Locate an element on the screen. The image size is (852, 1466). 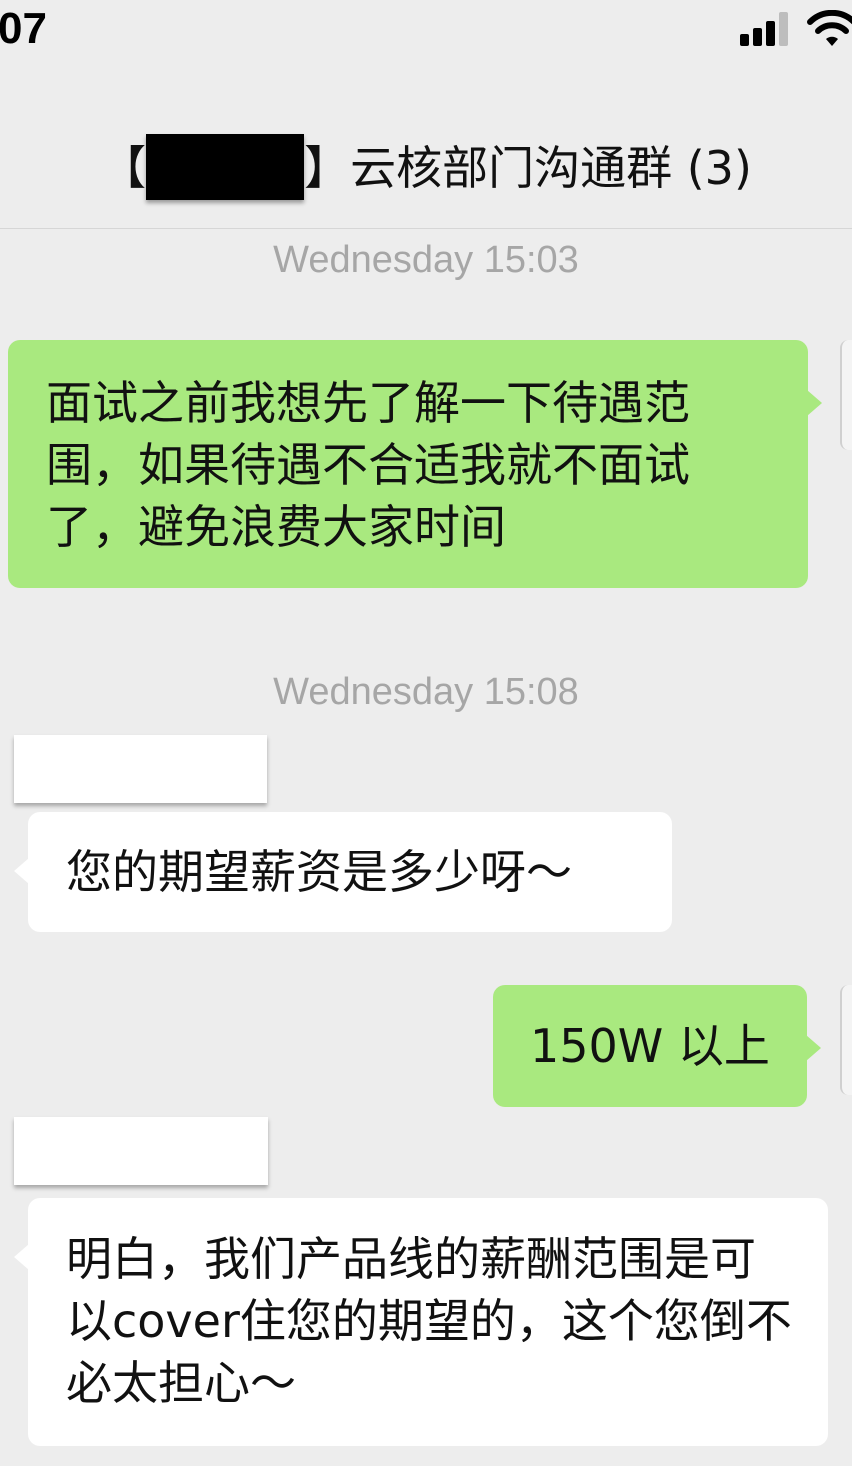
message-bubble-incoming: 您的期望薪资是多少呀～ is located at coordinates (343, 872).